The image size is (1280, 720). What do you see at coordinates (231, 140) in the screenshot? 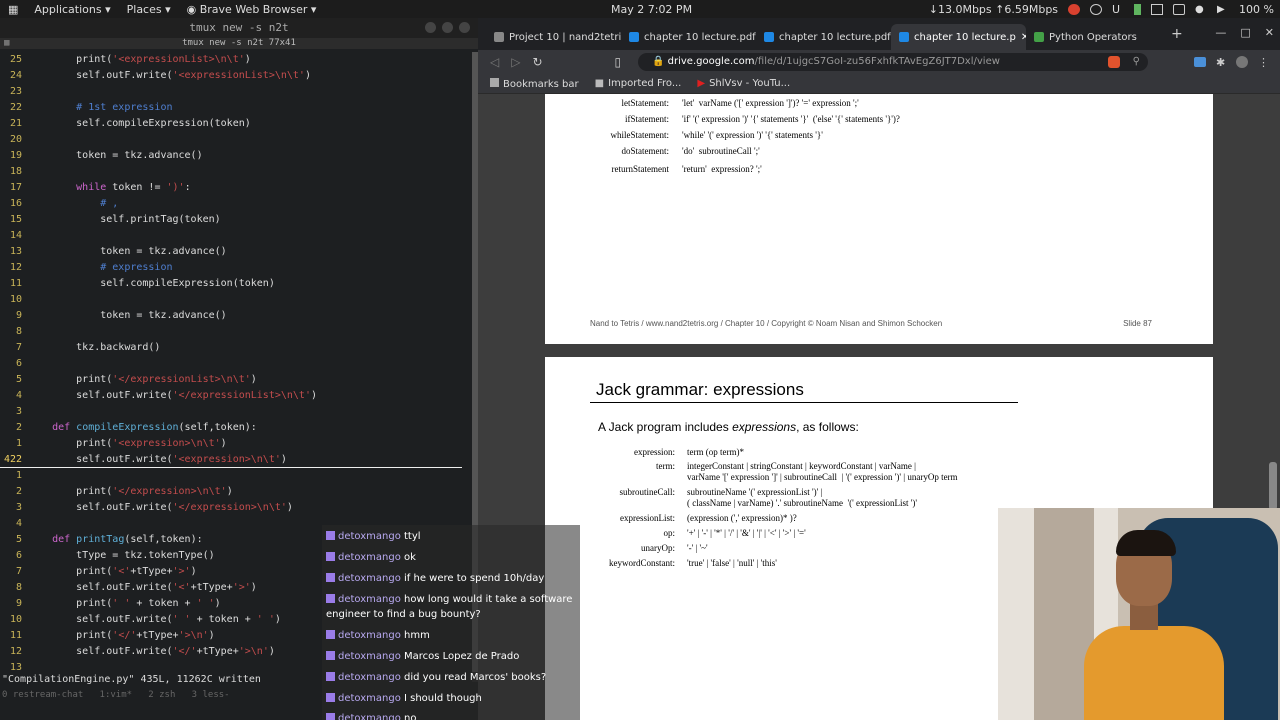
I see `code-line: 20` at bounding box center [231, 140].